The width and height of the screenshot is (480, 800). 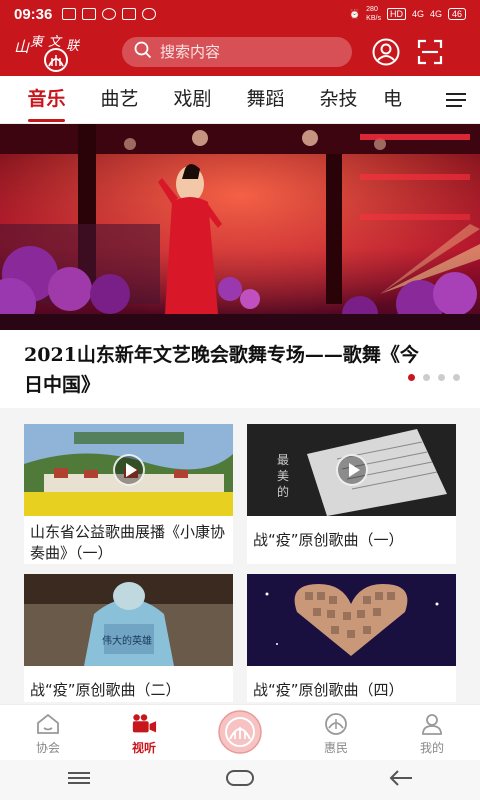 What do you see at coordinates (336, 724) in the screenshot?
I see `benefit-icon` at bounding box center [336, 724].